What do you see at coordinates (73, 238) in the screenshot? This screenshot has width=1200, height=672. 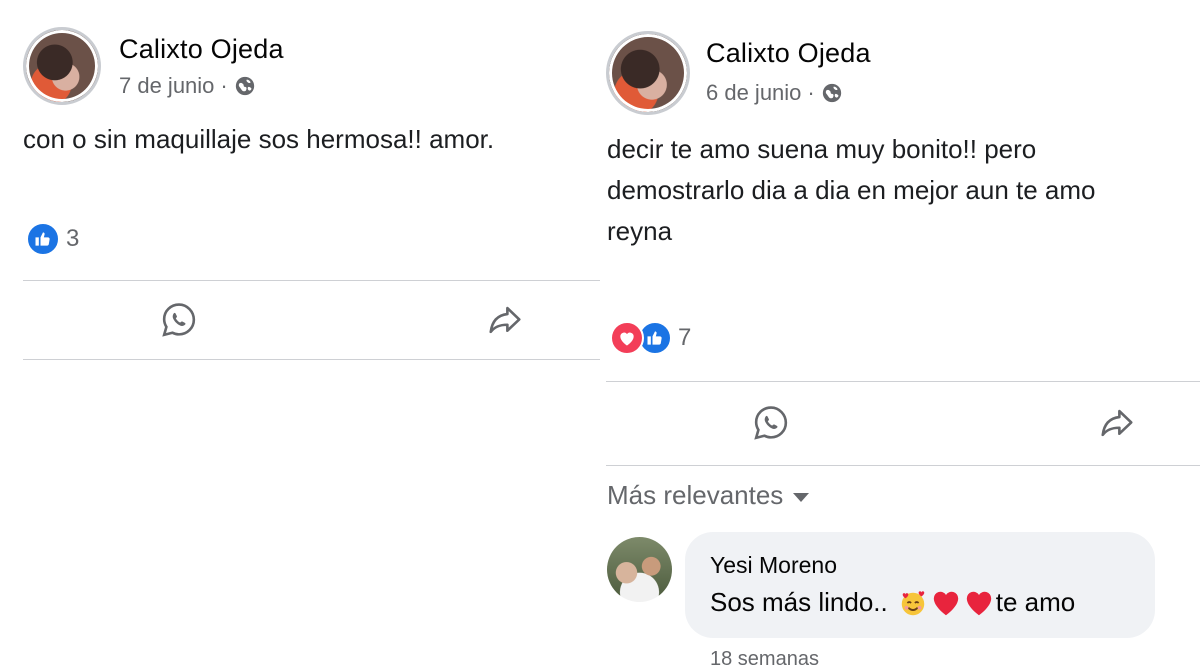 I see `reaction-count: 3` at bounding box center [73, 238].